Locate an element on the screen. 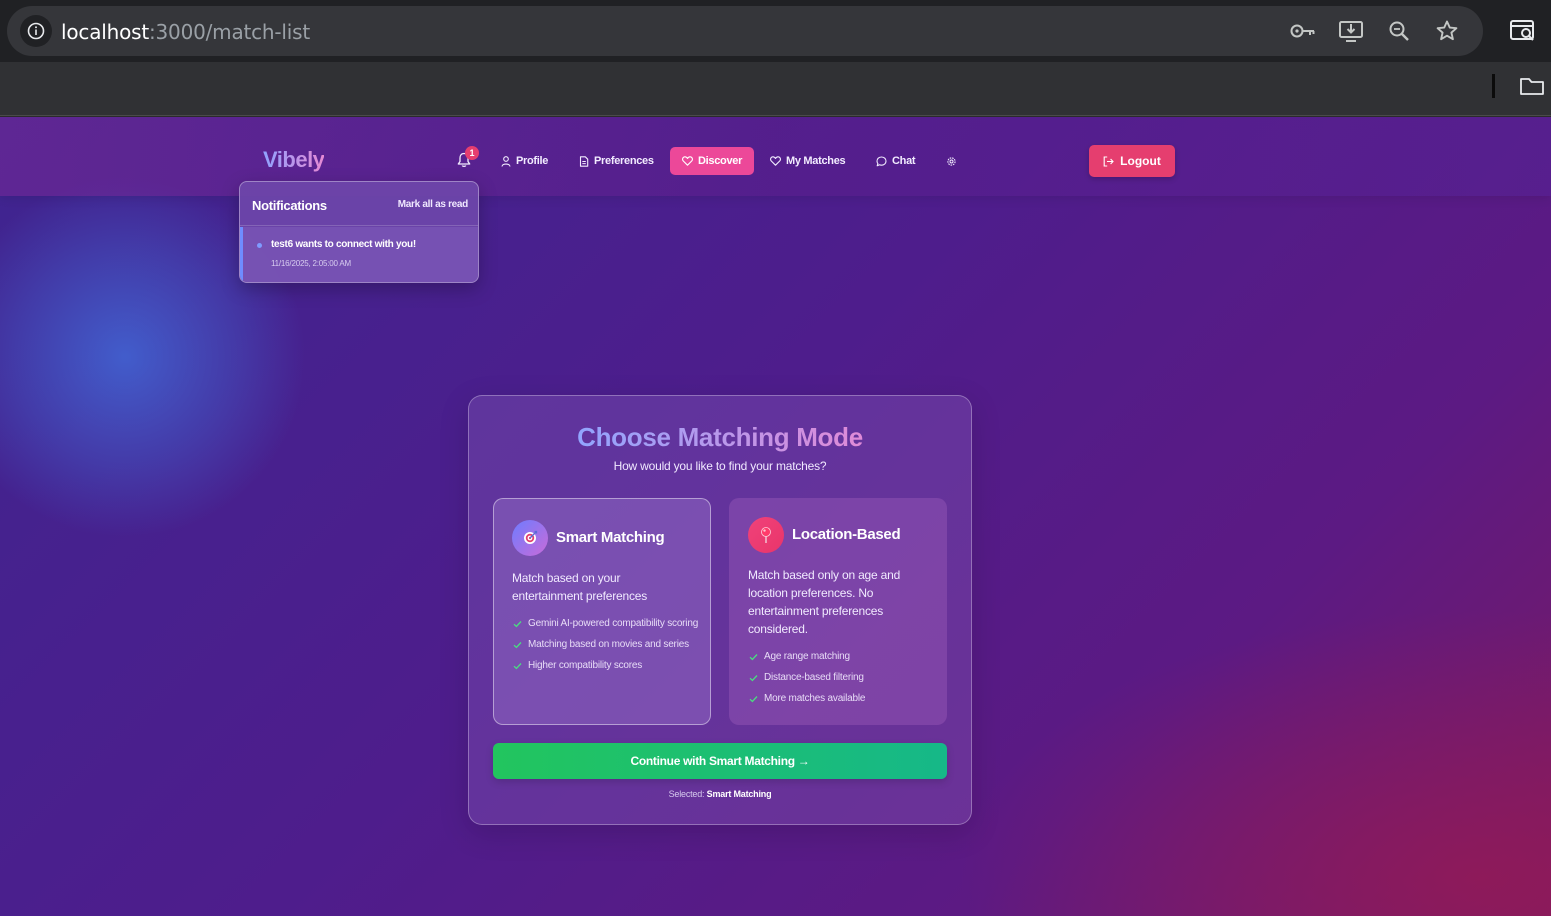 This screenshot has height=916, width=1551. selected-mode-text: Selected: Smart Matching is located at coordinates (720, 794).